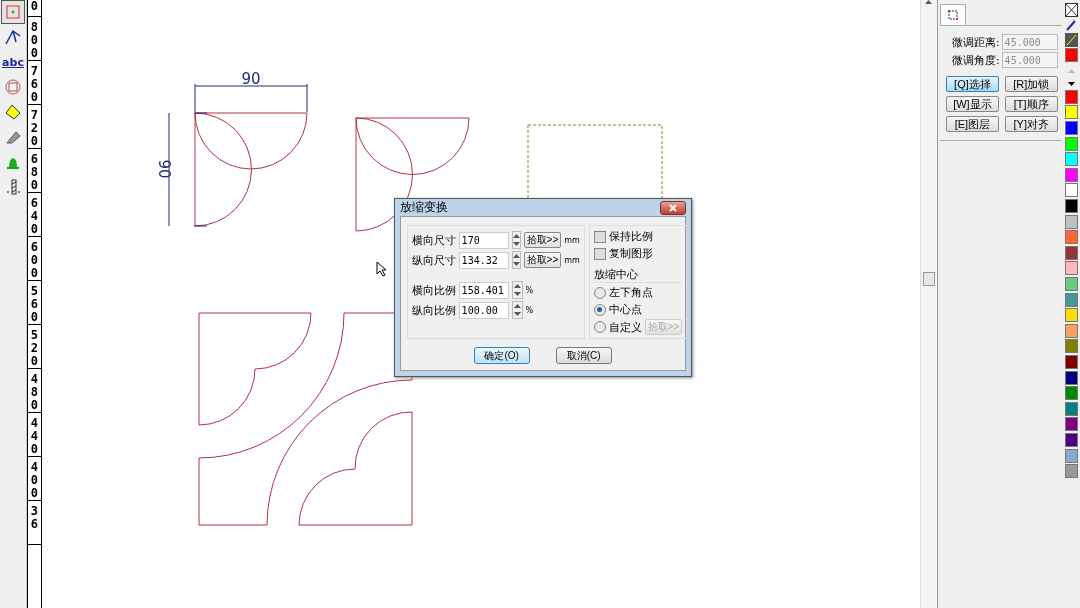 Image resolution: width=1080 pixels, height=608 pixels. Describe the element at coordinates (13, 112) in the screenshot. I see `polygon-icon` at that location.